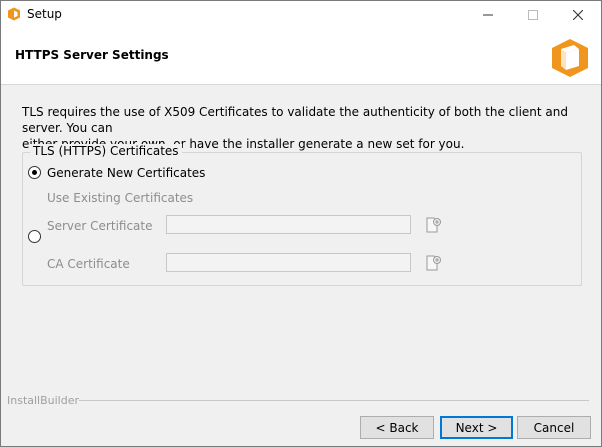 The height and width of the screenshot is (447, 602). What do you see at coordinates (88, 264) in the screenshot?
I see `ca-certificate-label: CA Certificate` at bounding box center [88, 264].